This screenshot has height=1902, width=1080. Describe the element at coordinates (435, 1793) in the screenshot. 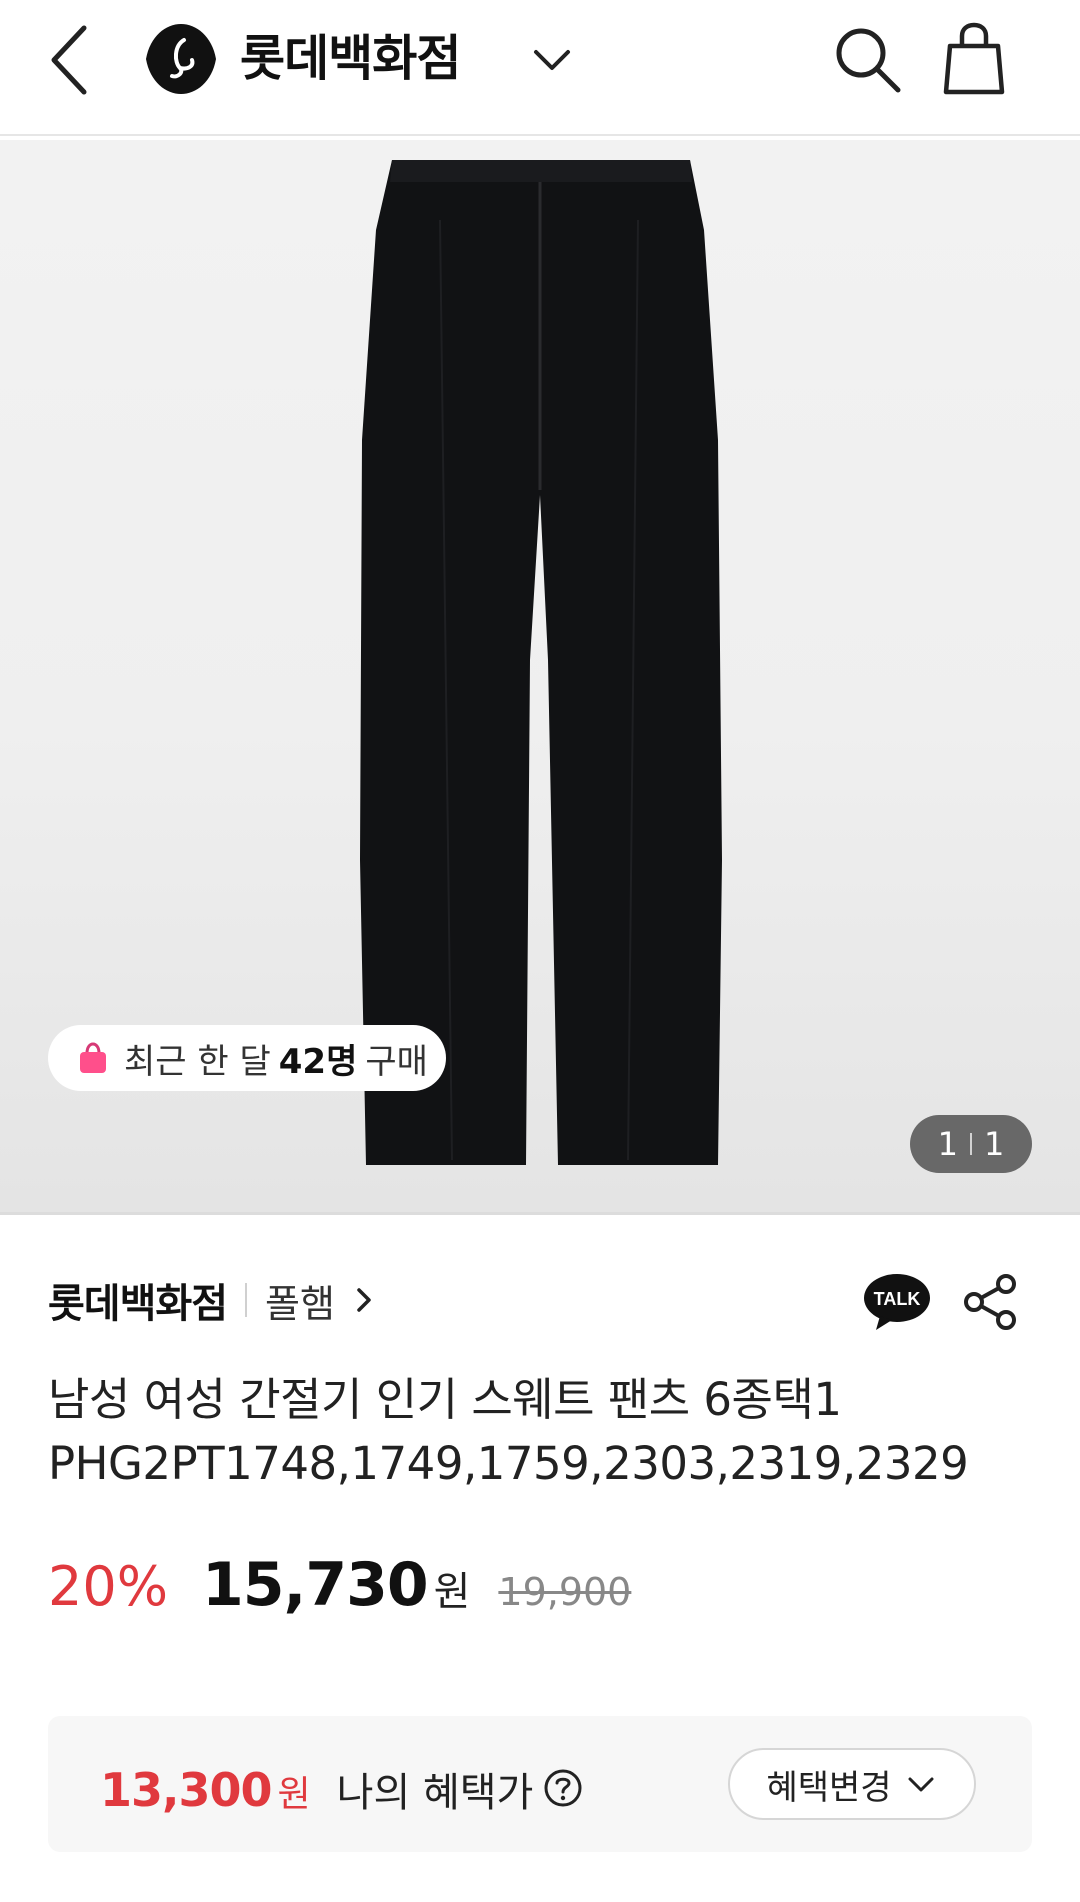

I see `benefit-label: 나의 혜택가` at that location.